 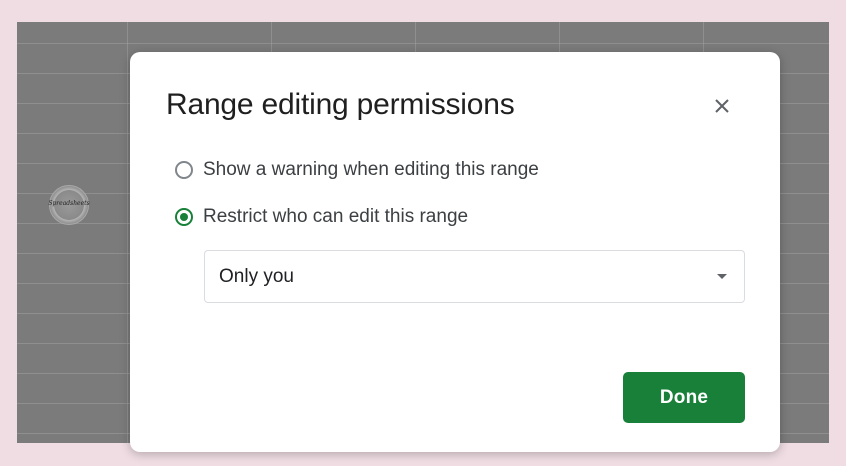 What do you see at coordinates (340, 104) in the screenshot?
I see `dialog-title: Range editing permissions` at bounding box center [340, 104].